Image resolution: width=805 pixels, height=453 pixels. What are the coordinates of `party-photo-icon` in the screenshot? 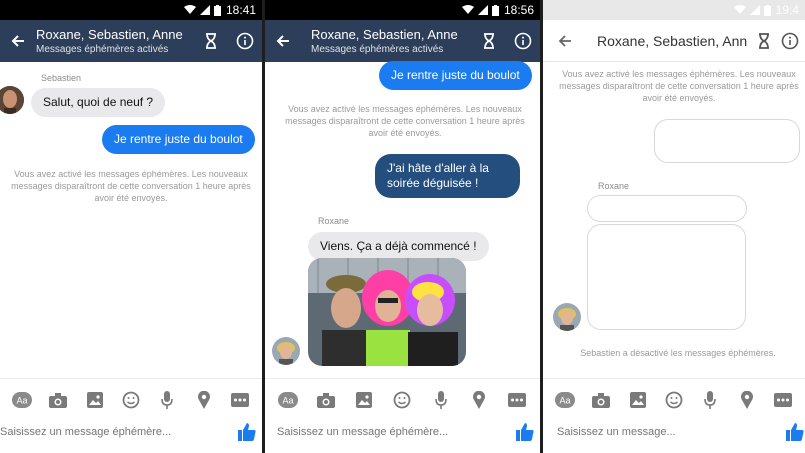 It's located at (387, 312).